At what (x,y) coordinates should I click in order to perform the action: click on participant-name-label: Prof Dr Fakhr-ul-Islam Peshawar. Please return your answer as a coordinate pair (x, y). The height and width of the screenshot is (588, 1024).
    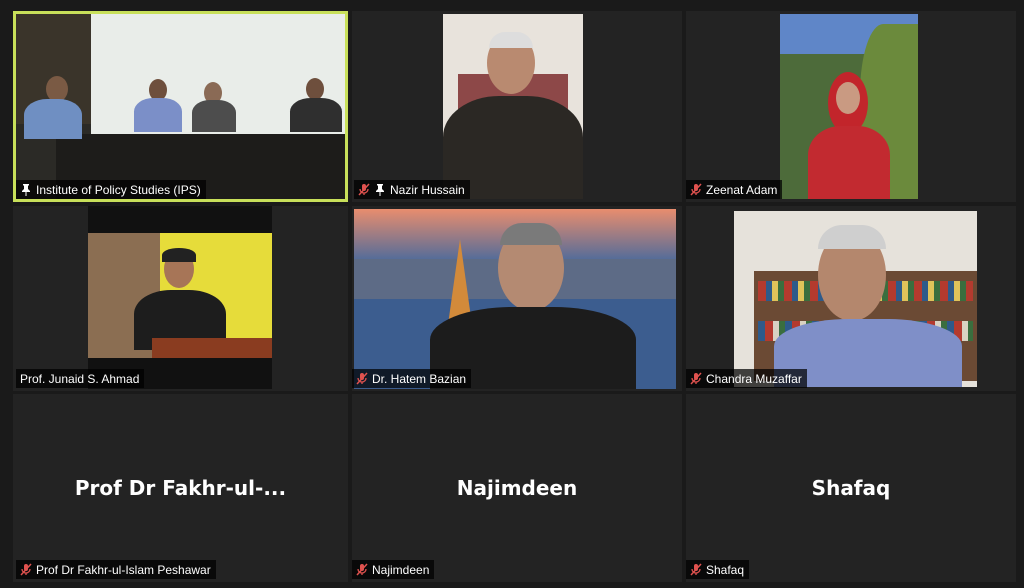
    Looking at the image, I should click on (116, 569).